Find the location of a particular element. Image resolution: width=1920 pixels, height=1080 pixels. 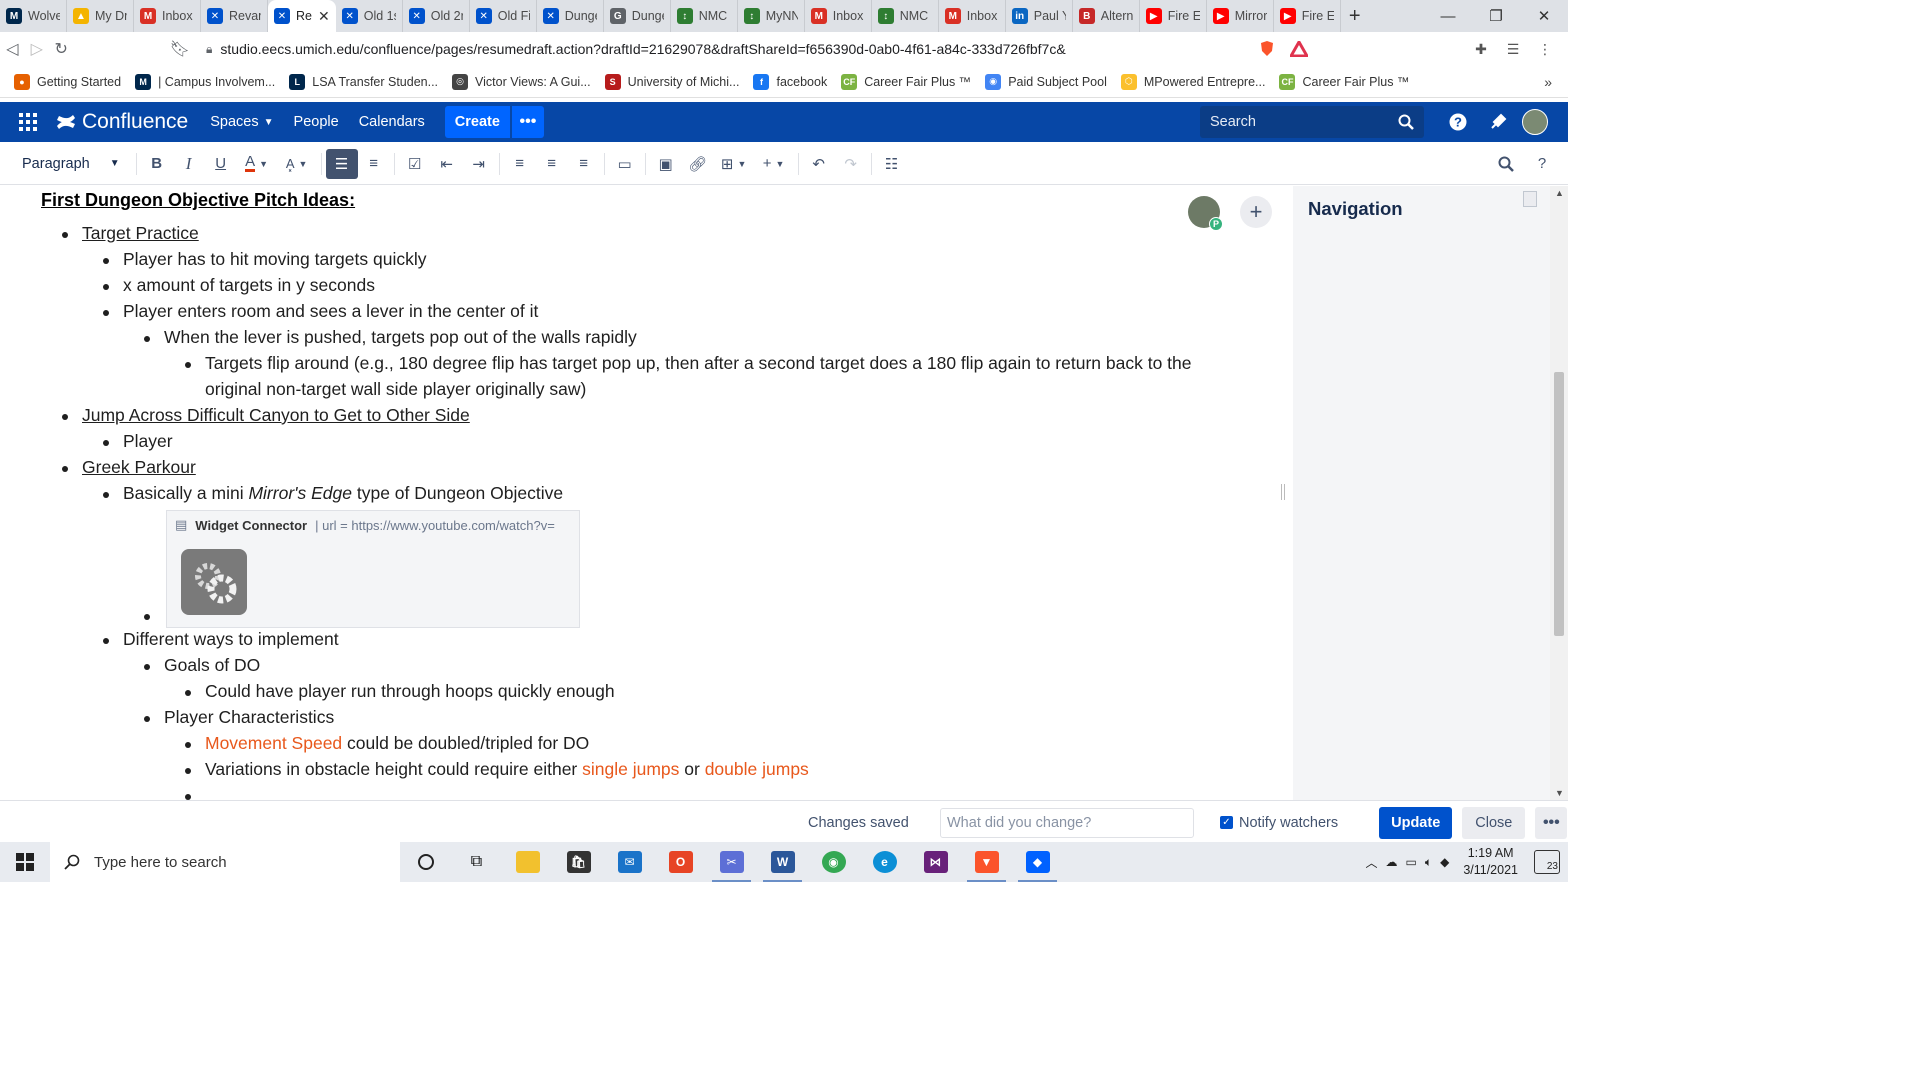

notifications-icon is located at coordinates (1498, 122).